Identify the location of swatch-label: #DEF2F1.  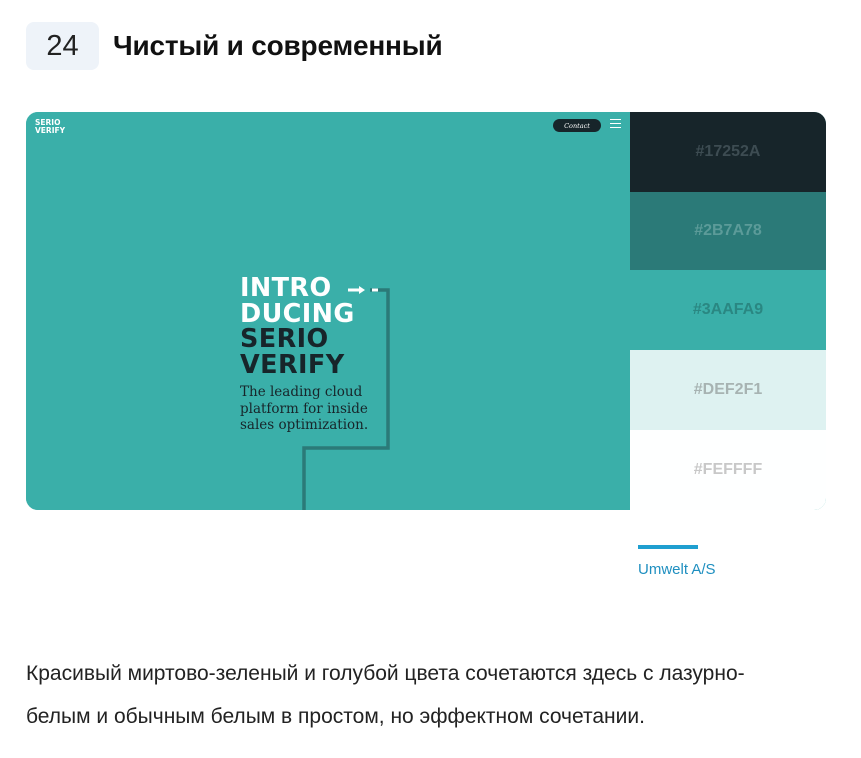
(728, 389).